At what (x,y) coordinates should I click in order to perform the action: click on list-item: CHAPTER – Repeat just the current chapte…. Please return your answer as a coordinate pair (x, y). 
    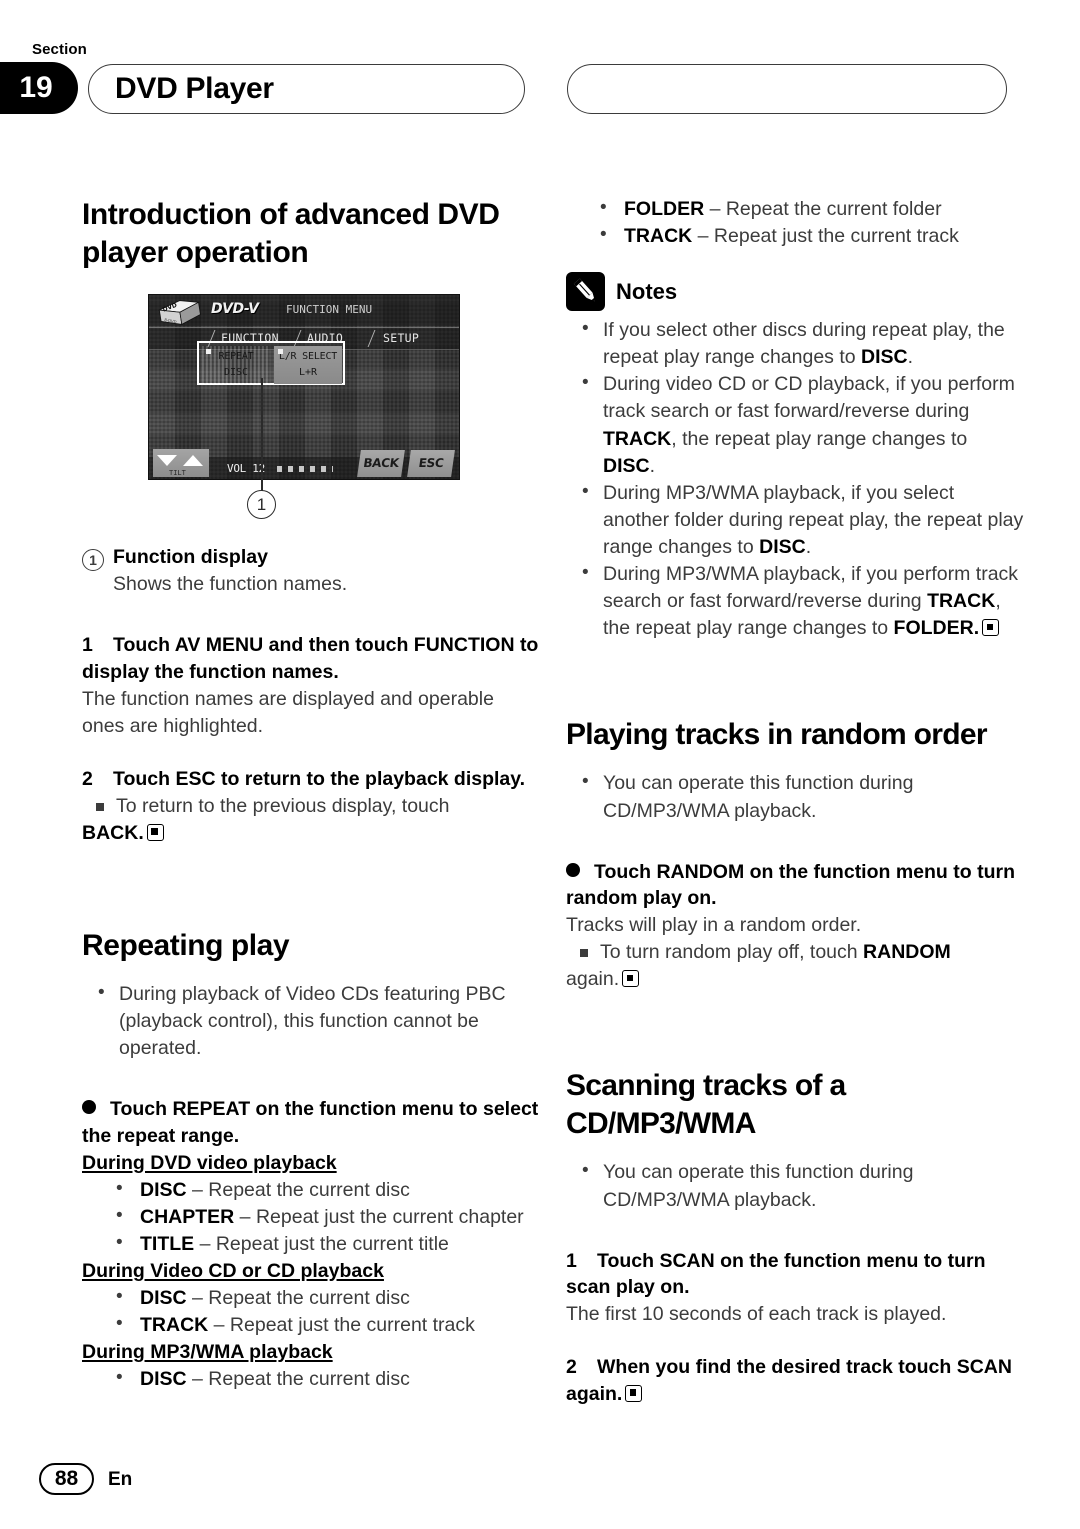
    Looking at the image, I should click on (311, 1217).